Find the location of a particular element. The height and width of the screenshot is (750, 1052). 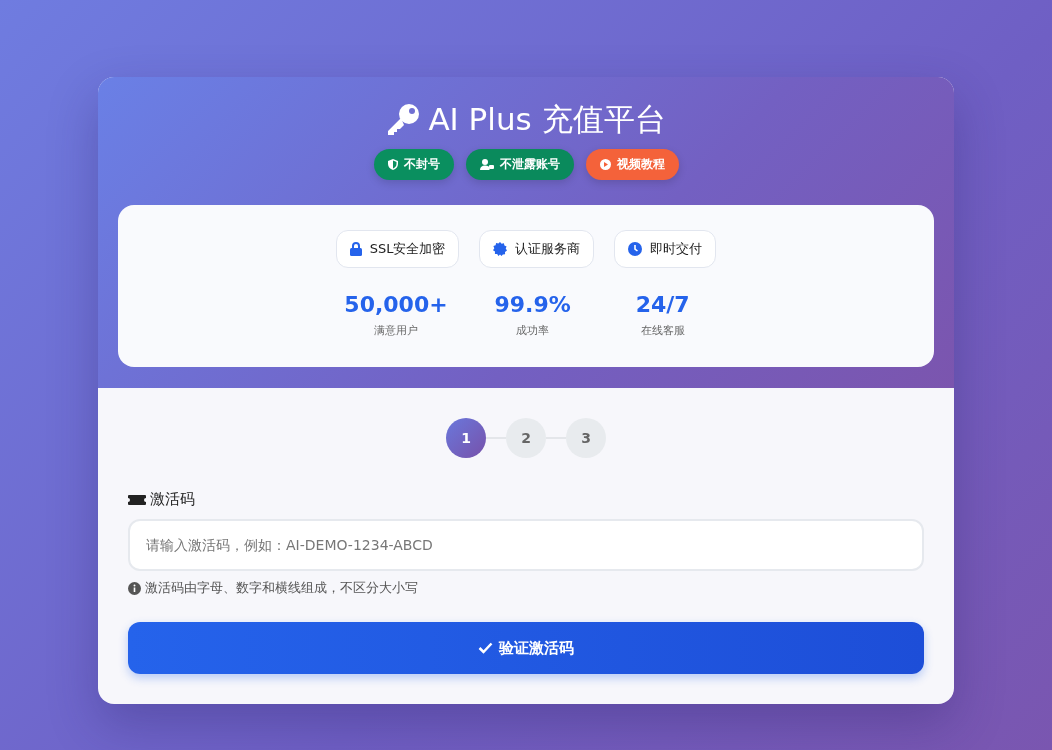

key-icon is located at coordinates (403, 119).